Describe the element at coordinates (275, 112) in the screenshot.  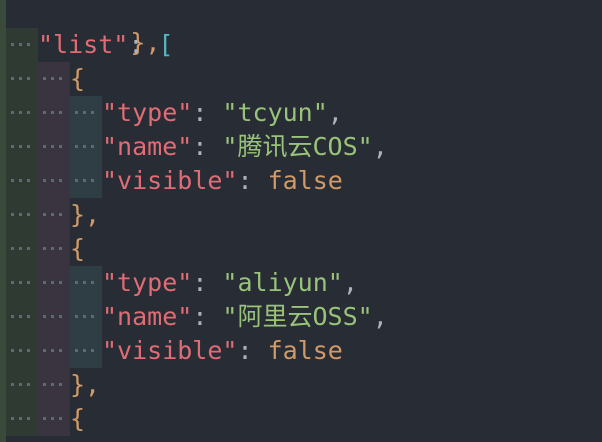
I see `json-string-value: "tcyun"` at that location.